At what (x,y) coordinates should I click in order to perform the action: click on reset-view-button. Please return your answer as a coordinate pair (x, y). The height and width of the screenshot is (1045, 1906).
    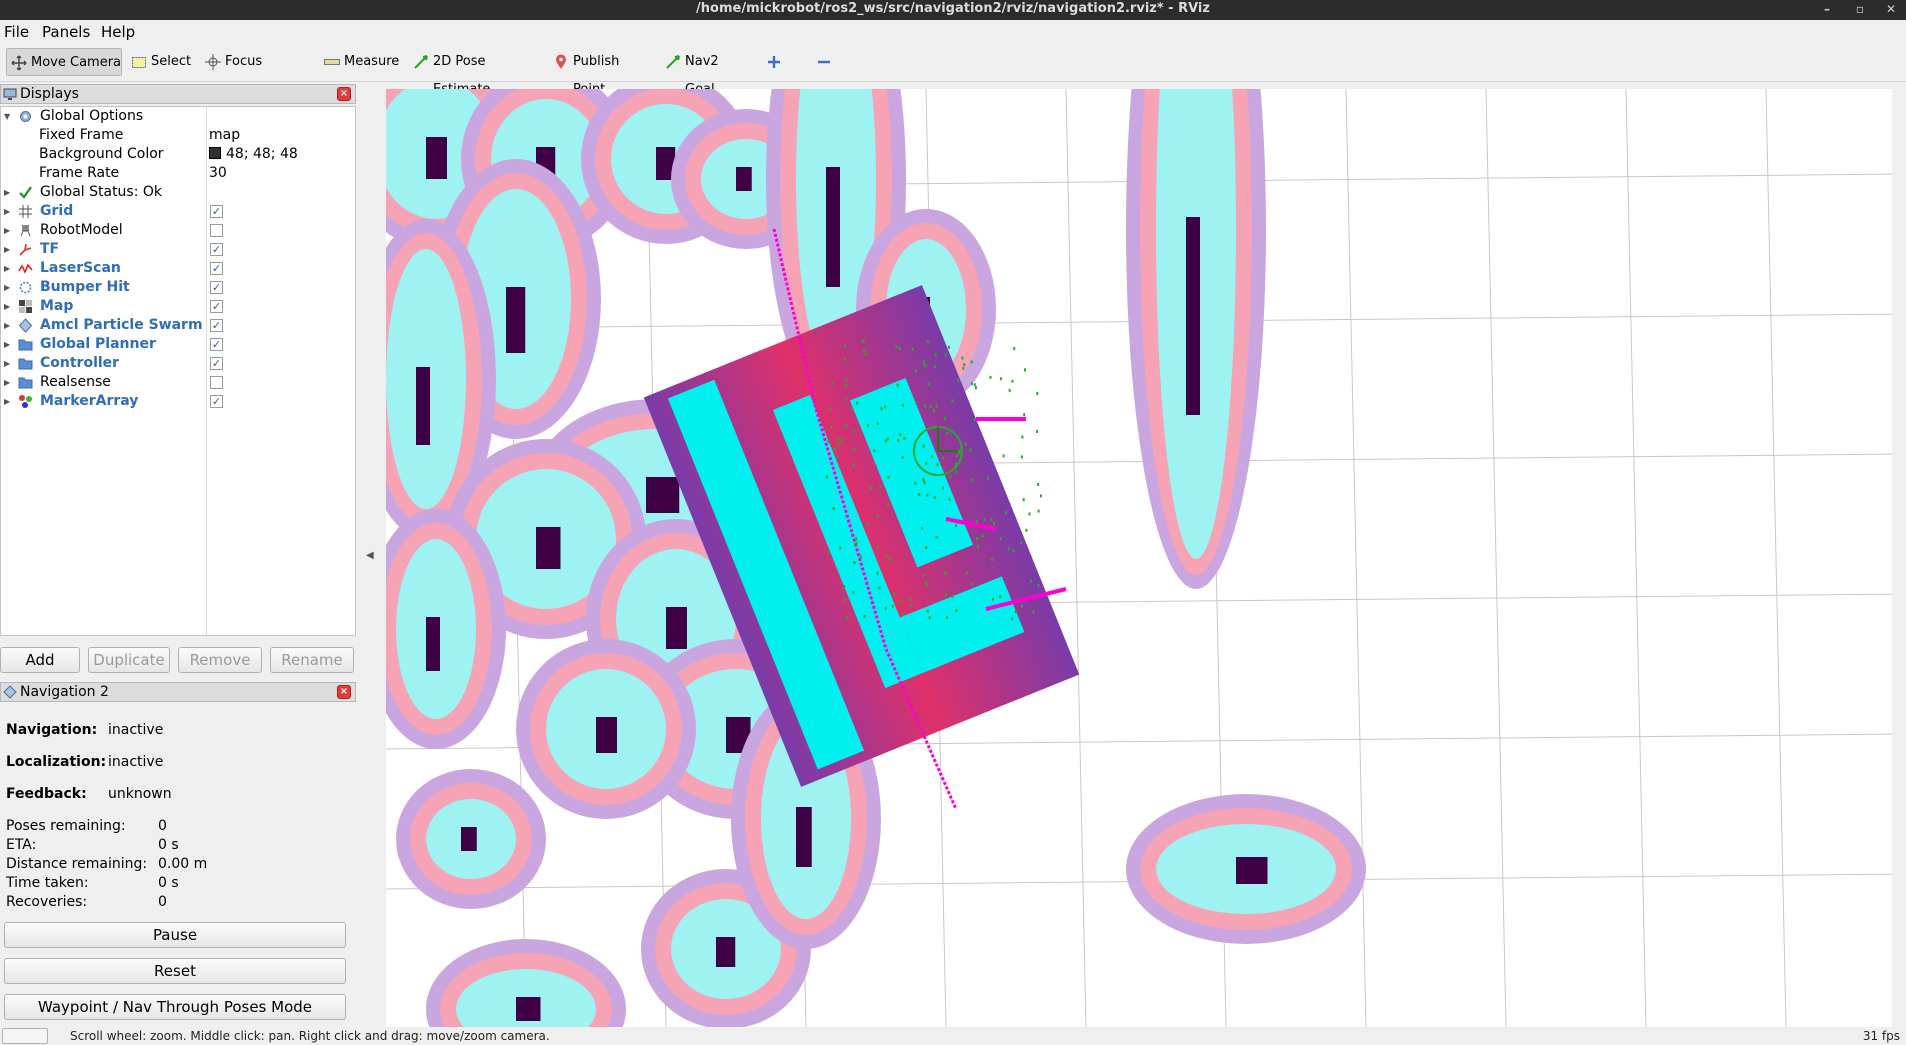
    Looking at the image, I should click on (25, 1036).